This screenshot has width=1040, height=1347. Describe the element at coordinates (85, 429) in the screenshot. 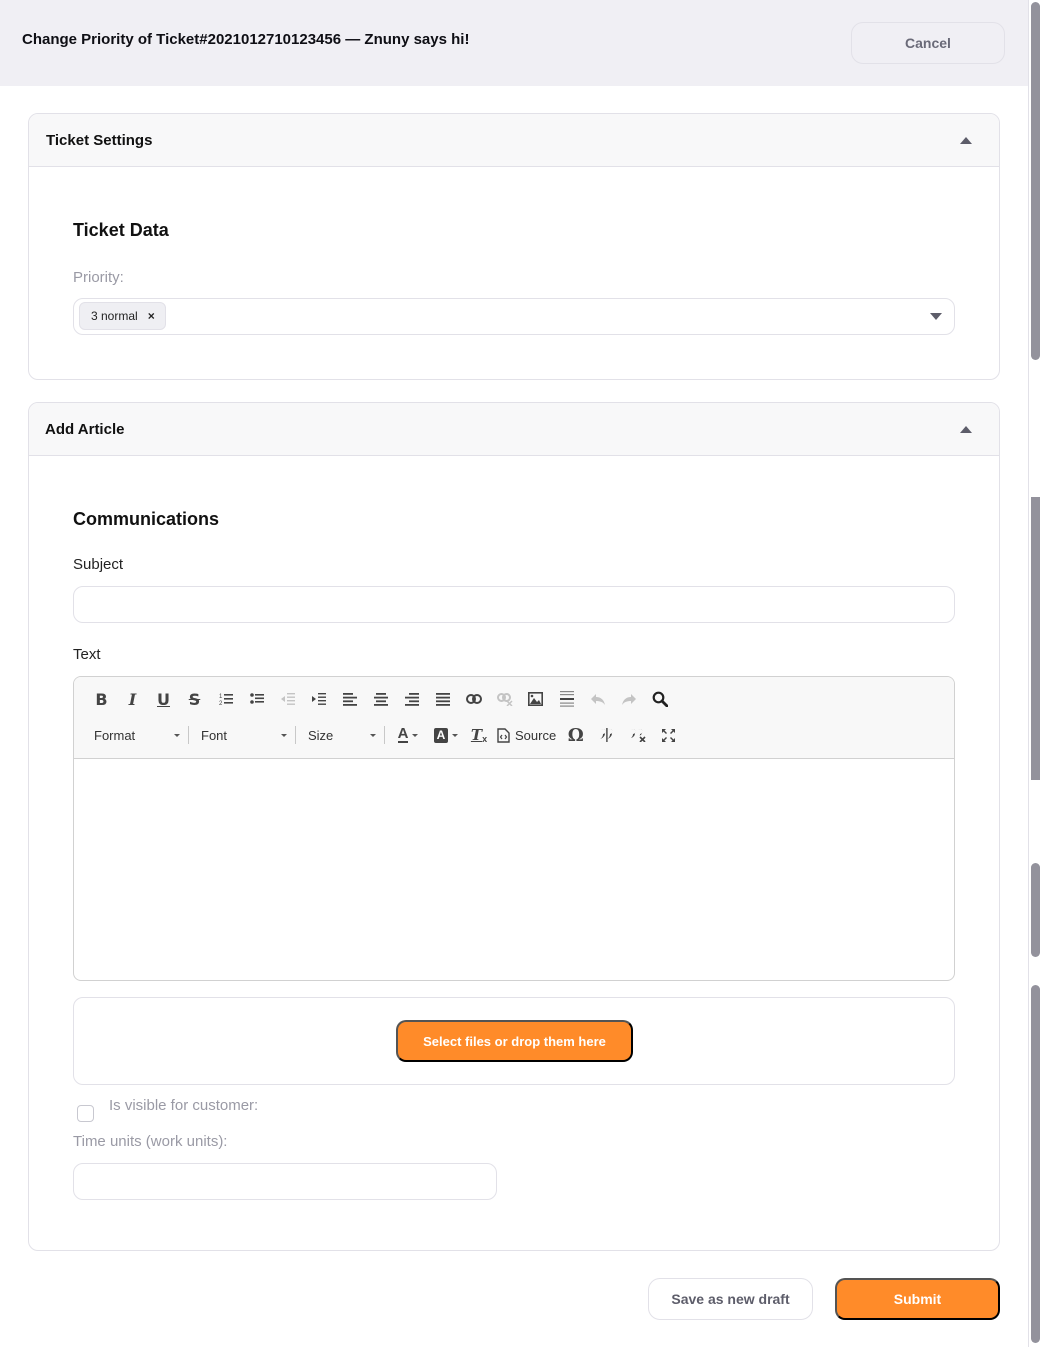

I see `add-article-title: Add Article` at that location.